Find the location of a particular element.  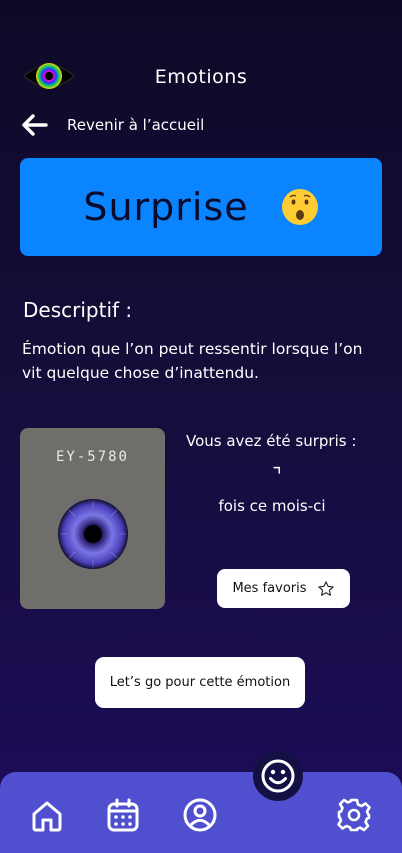

blue-iris-icon is located at coordinates (93, 534).